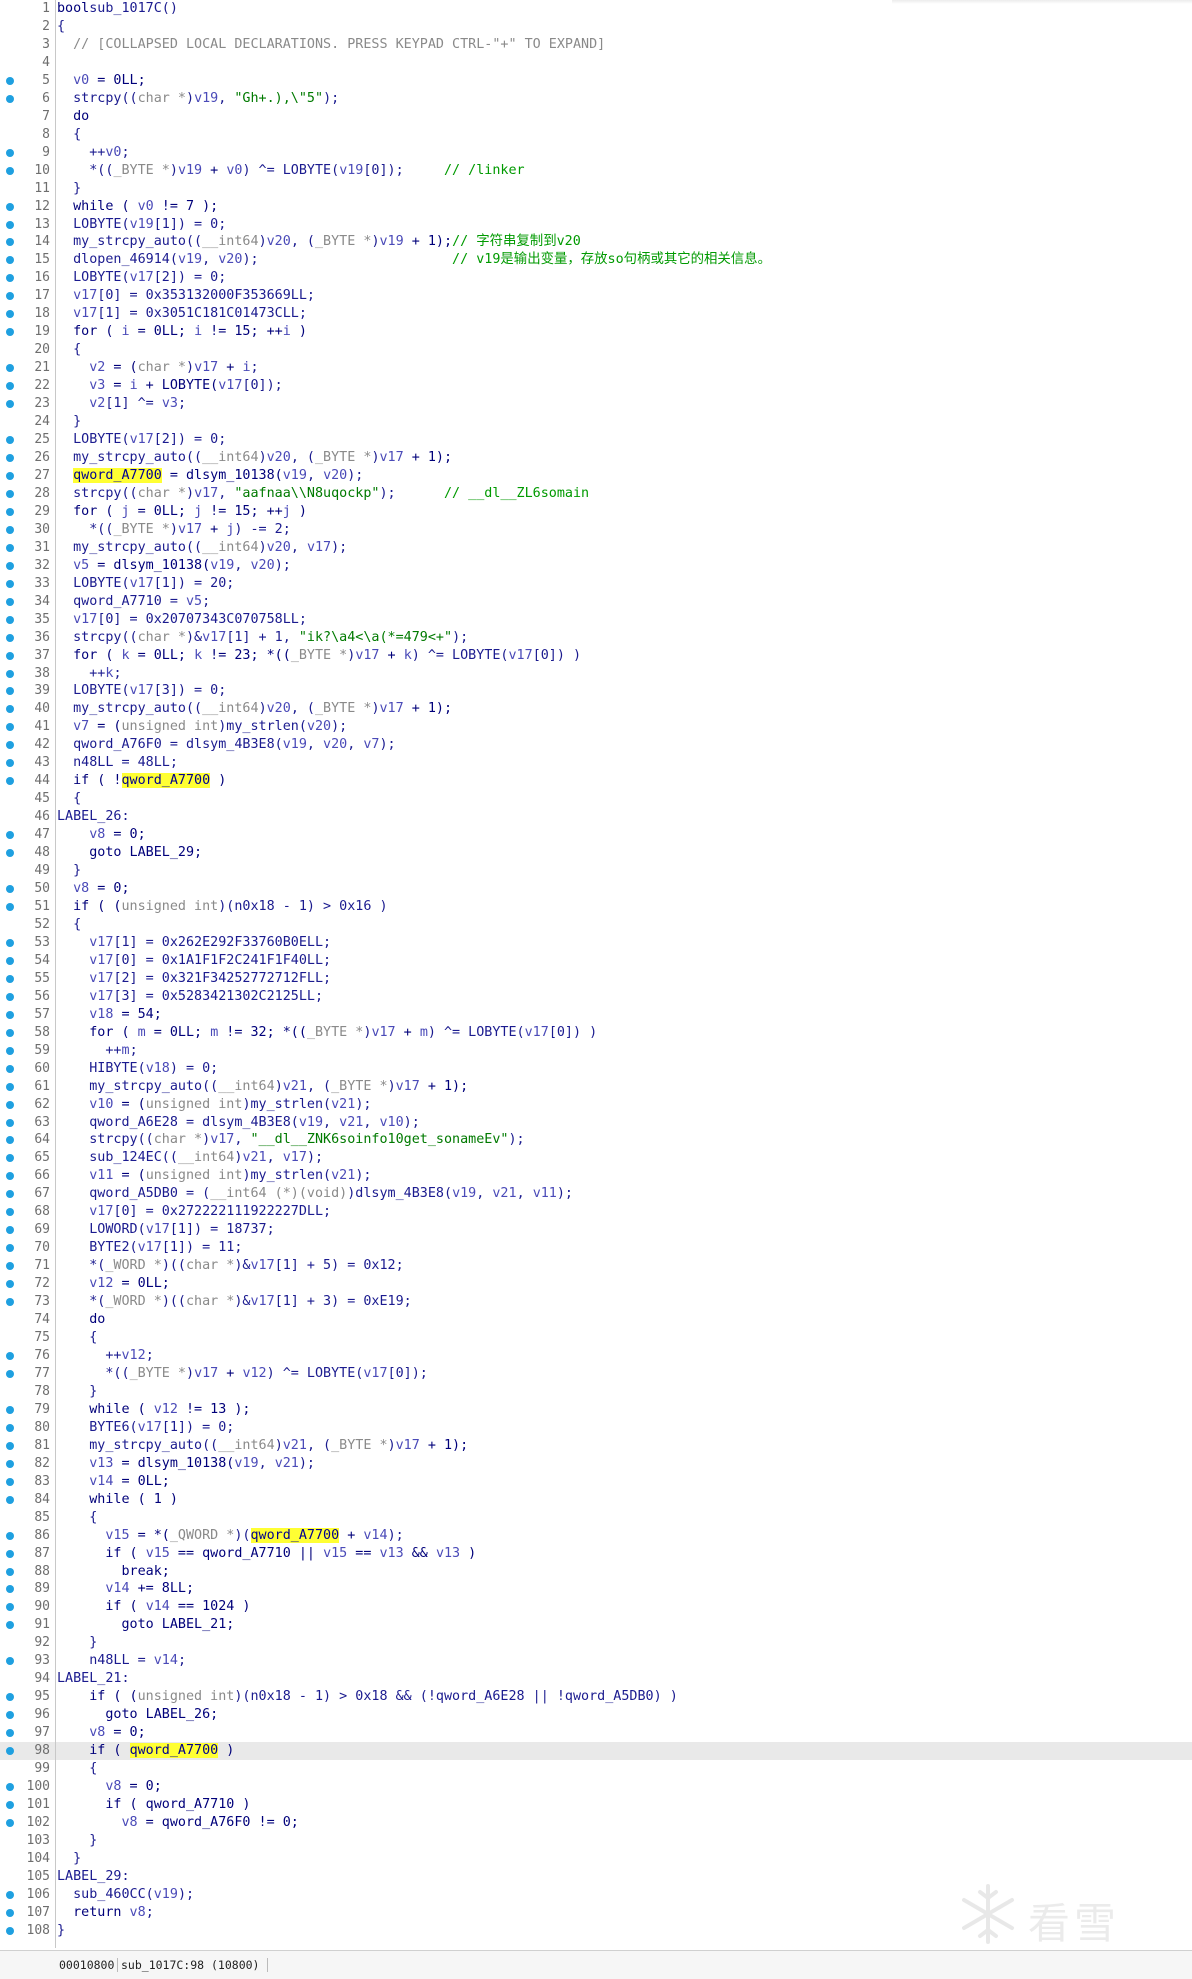  What do you see at coordinates (596, 1715) in the screenshot?
I see `code-line: 96 goto LABEL_26;` at bounding box center [596, 1715].